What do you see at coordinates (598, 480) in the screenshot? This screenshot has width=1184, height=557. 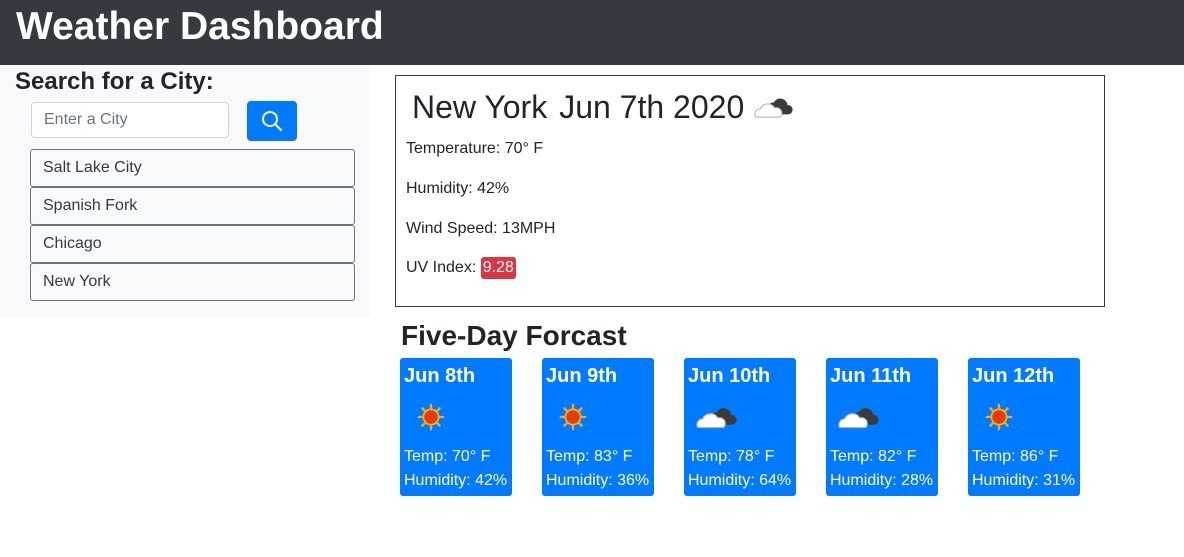 I see `forecast-humidity: Humidity: 36%` at bounding box center [598, 480].